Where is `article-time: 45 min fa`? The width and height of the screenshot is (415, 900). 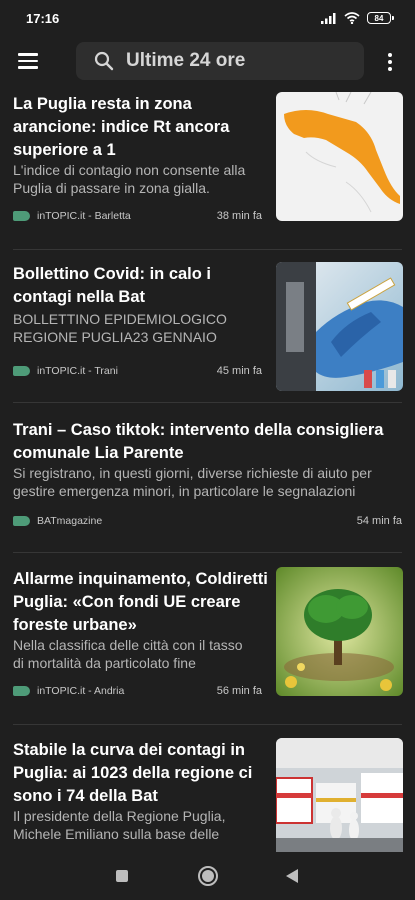 article-time: 45 min fa is located at coordinates (239, 371).